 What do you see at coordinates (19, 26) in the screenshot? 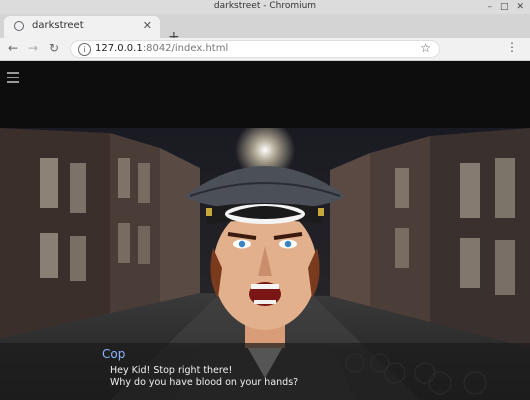
I see `globe-icon` at bounding box center [19, 26].